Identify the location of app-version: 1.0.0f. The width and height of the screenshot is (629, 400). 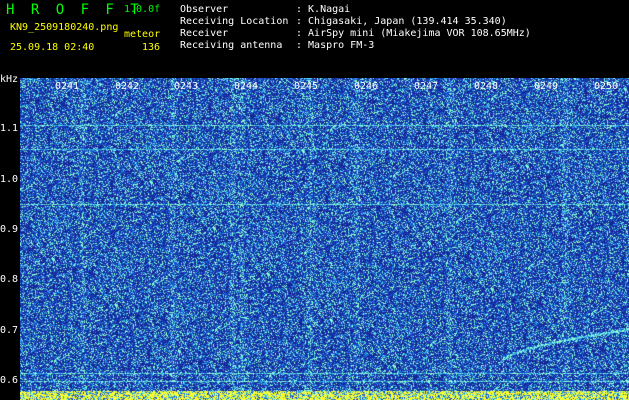
(142, 9).